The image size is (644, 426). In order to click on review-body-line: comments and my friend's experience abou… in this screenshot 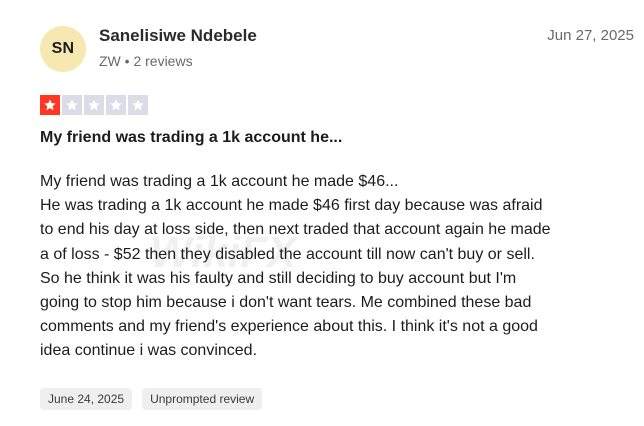, I will do `click(289, 327)`.